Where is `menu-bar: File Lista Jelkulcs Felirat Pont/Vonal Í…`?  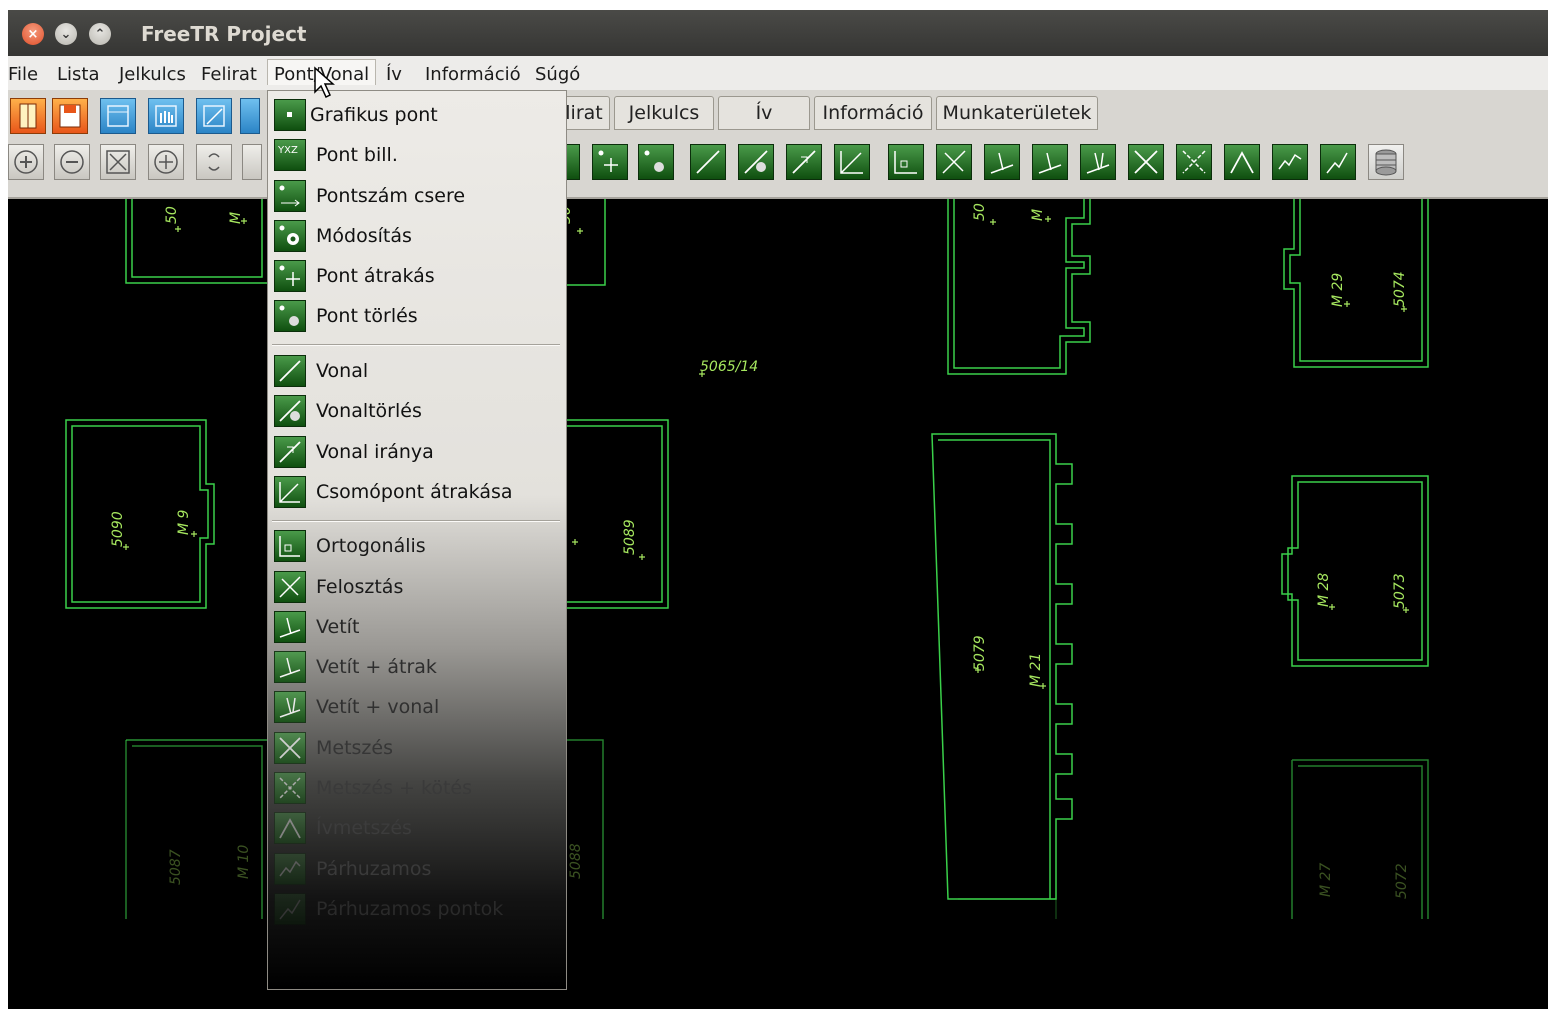
menu-bar: File Lista Jelkulcs Felirat Pont/Vonal Í… is located at coordinates (778, 73).